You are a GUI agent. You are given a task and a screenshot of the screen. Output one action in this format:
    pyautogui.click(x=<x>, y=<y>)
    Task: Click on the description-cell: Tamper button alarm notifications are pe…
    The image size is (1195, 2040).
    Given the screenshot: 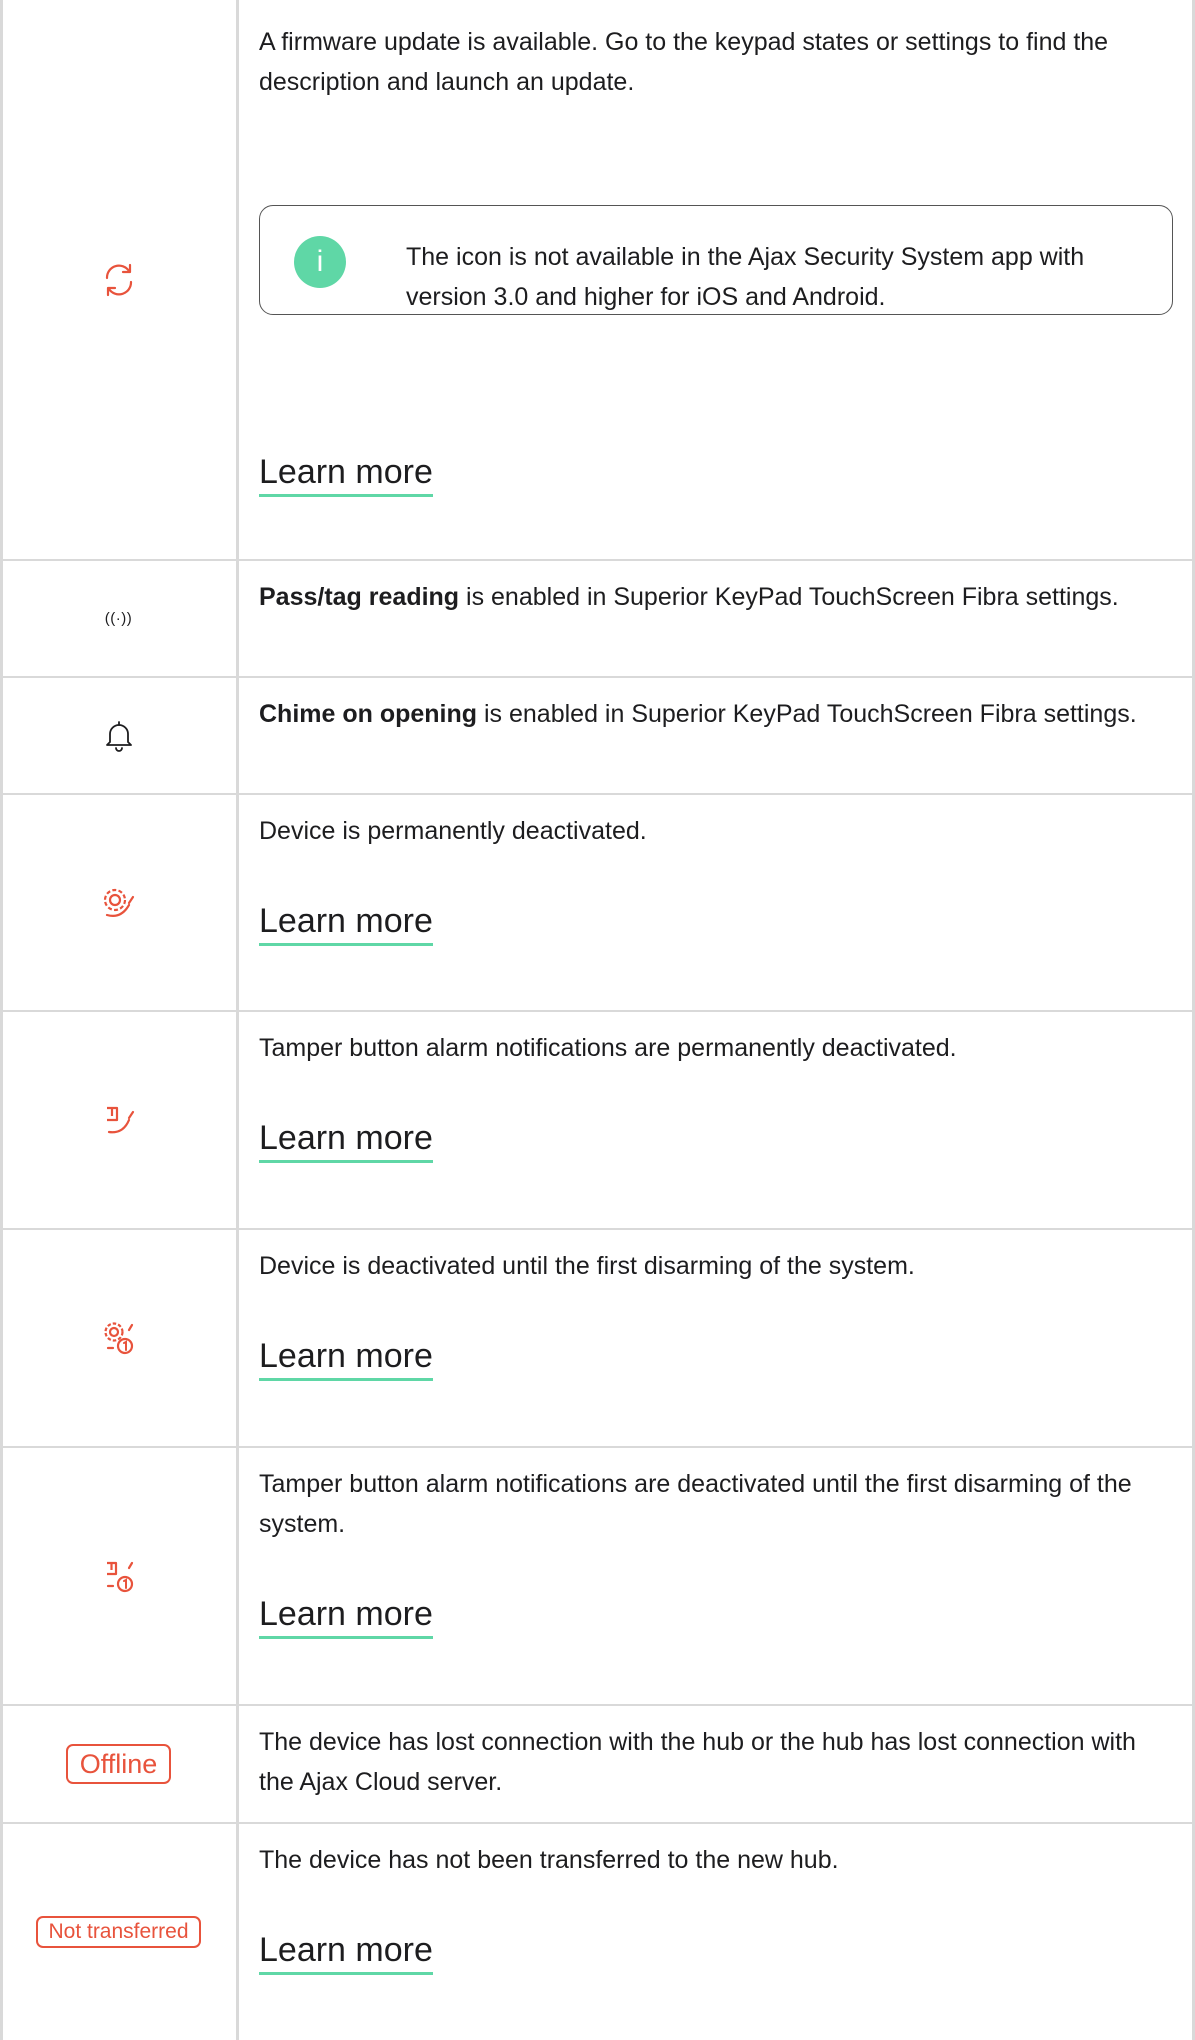 What is the action you would take?
    pyautogui.click(x=716, y=1120)
    